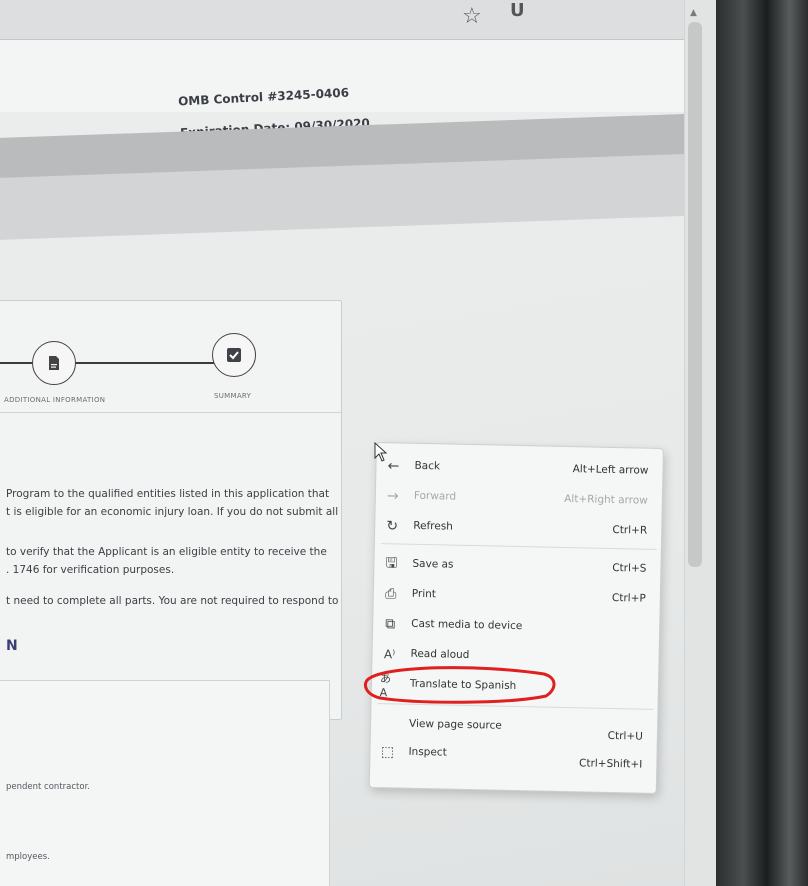 The height and width of the screenshot is (886, 808). Describe the element at coordinates (171, 412) in the screenshot. I see `card-divider` at that location.